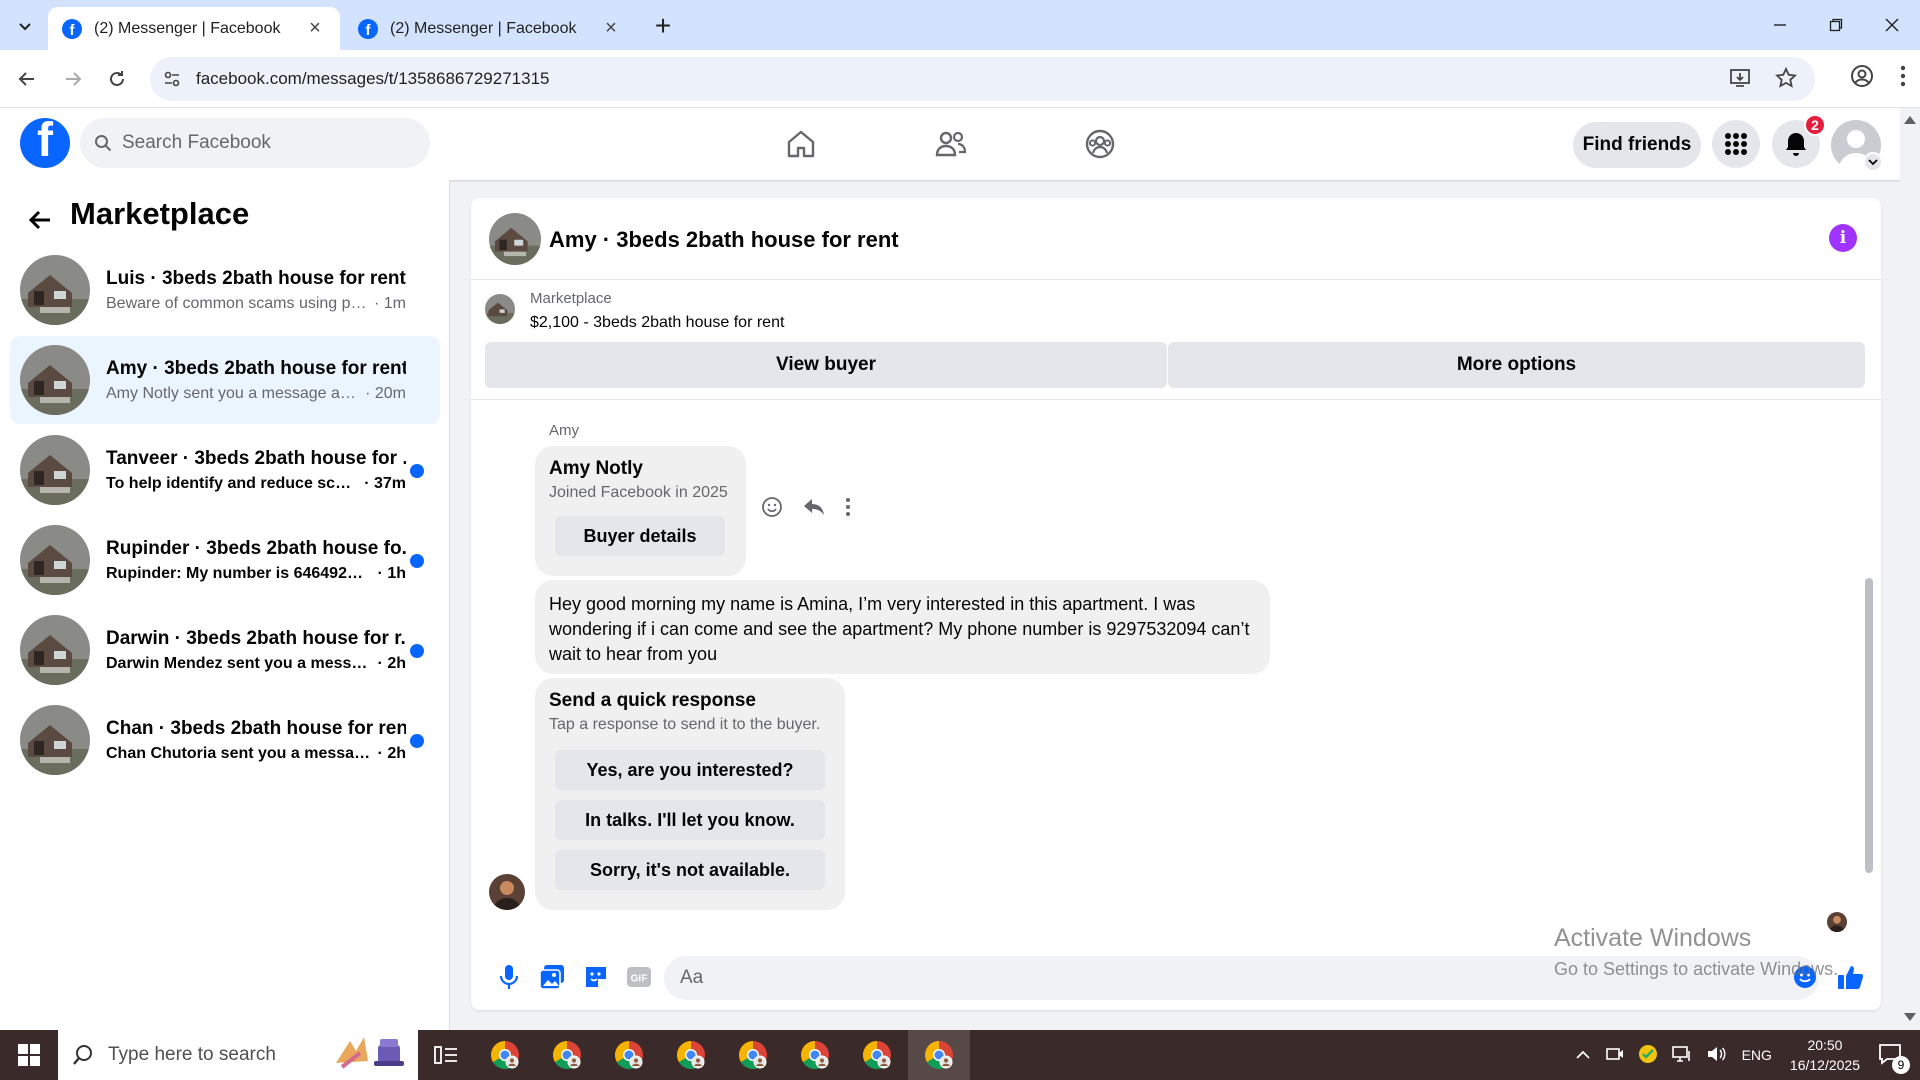  What do you see at coordinates (1805, 977) in the screenshot?
I see `emoji-icon` at bounding box center [1805, 977].